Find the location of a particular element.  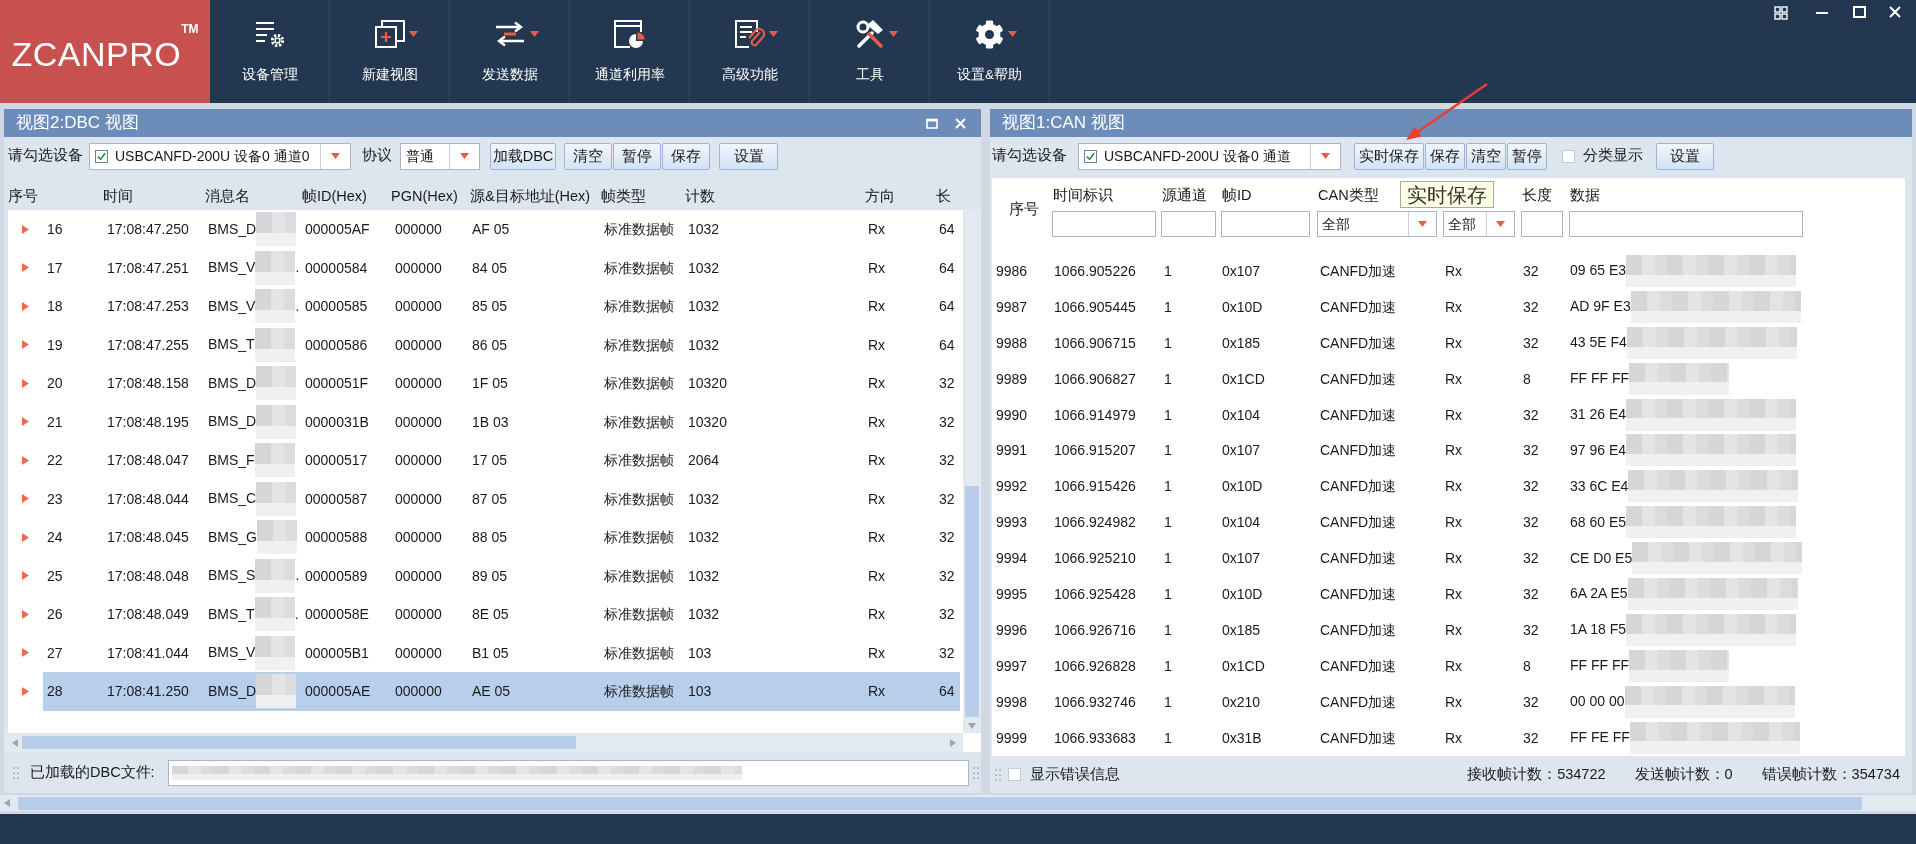

device-dropdown: USBCANFD-200U 设备0 通道 is located at coordinates (1209, 156).